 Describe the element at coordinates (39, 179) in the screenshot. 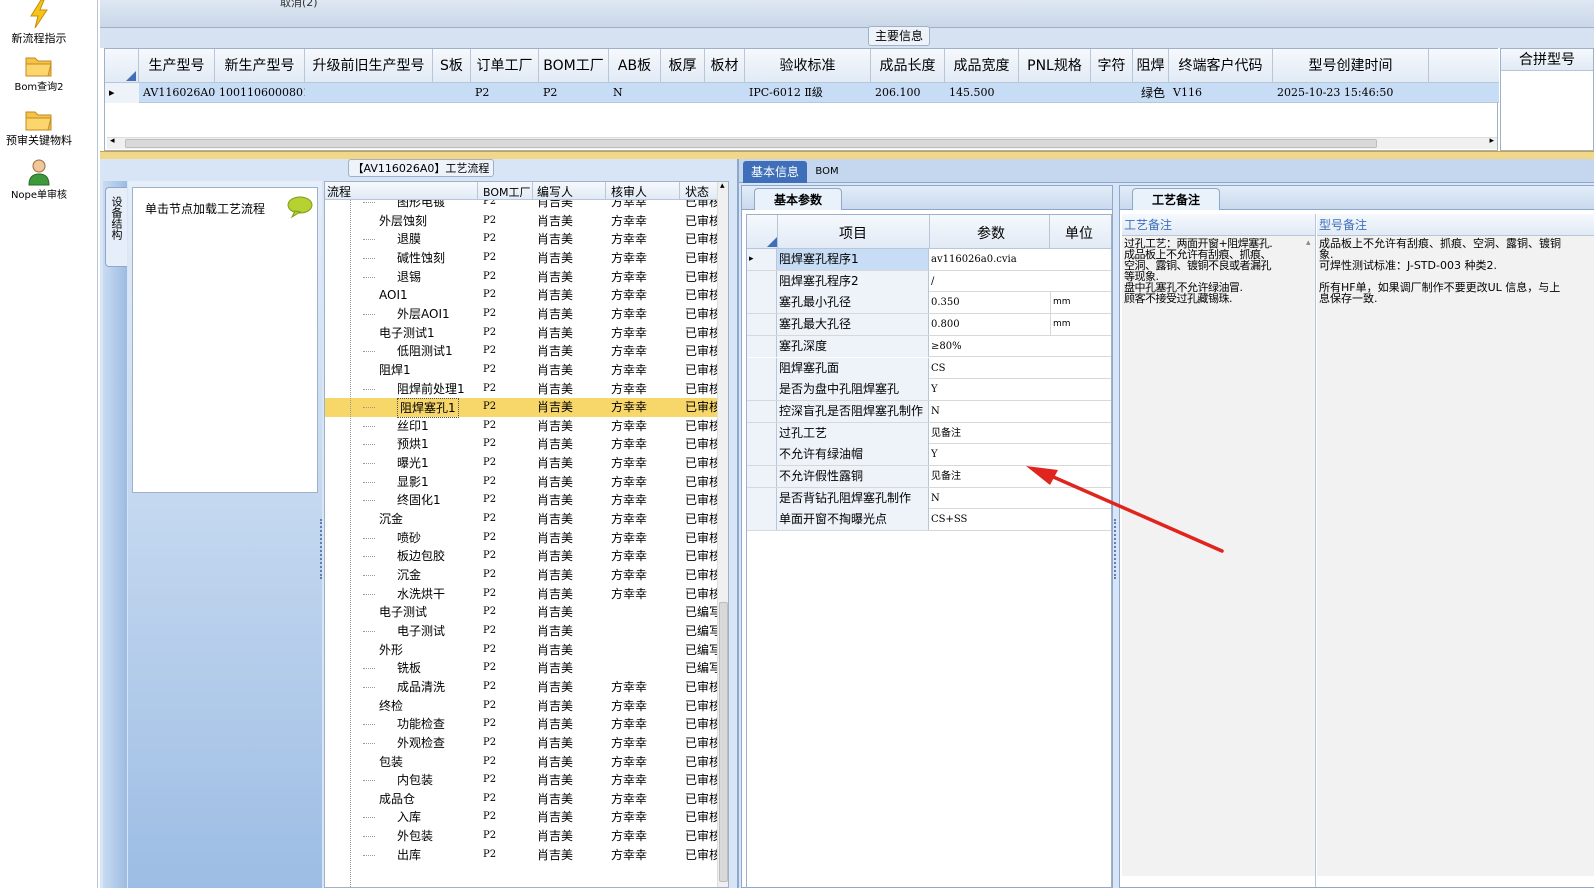

I see `nope-review-button: Nope单审核` at that location.